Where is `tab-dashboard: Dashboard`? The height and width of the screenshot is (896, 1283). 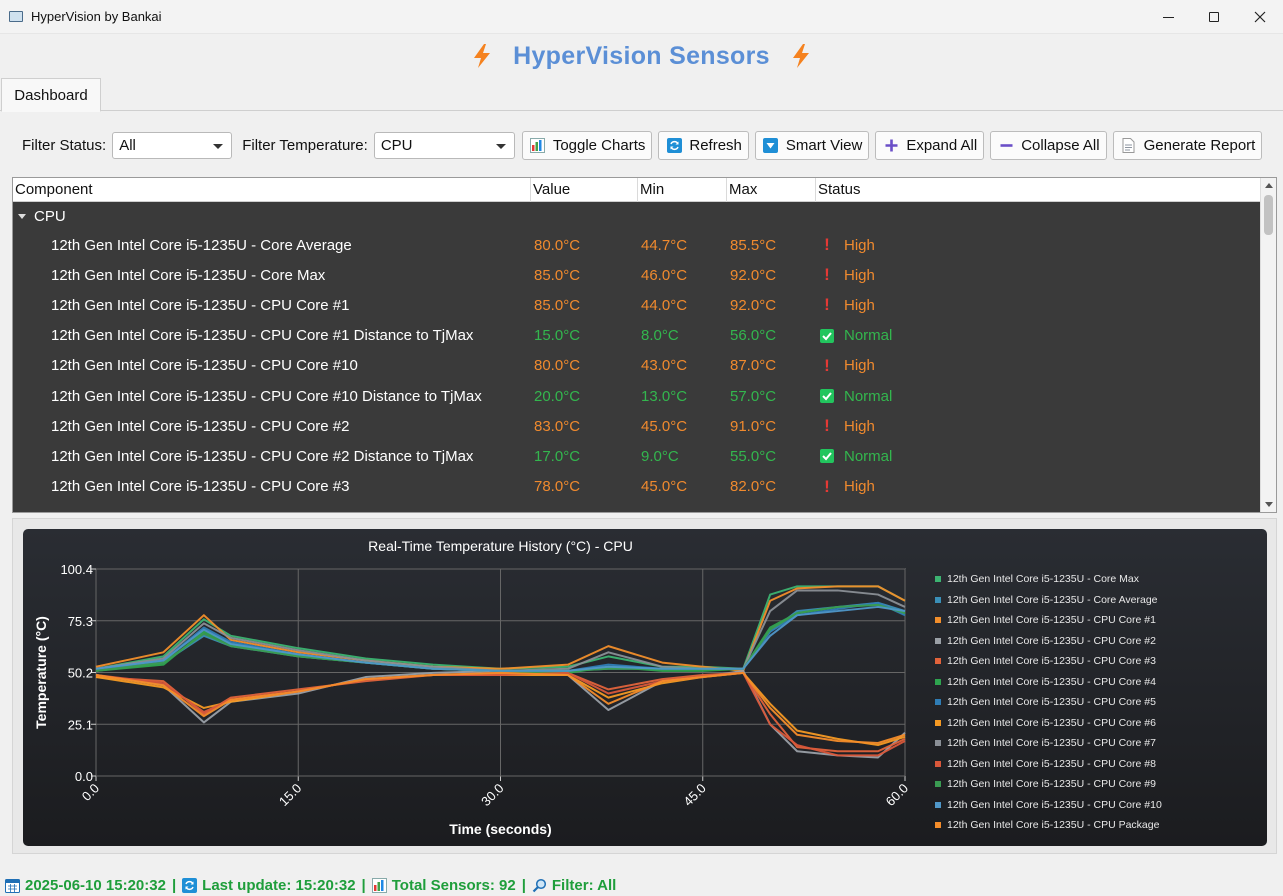 tab-dashboard: Dashboard is located at coordinates (51, 95).